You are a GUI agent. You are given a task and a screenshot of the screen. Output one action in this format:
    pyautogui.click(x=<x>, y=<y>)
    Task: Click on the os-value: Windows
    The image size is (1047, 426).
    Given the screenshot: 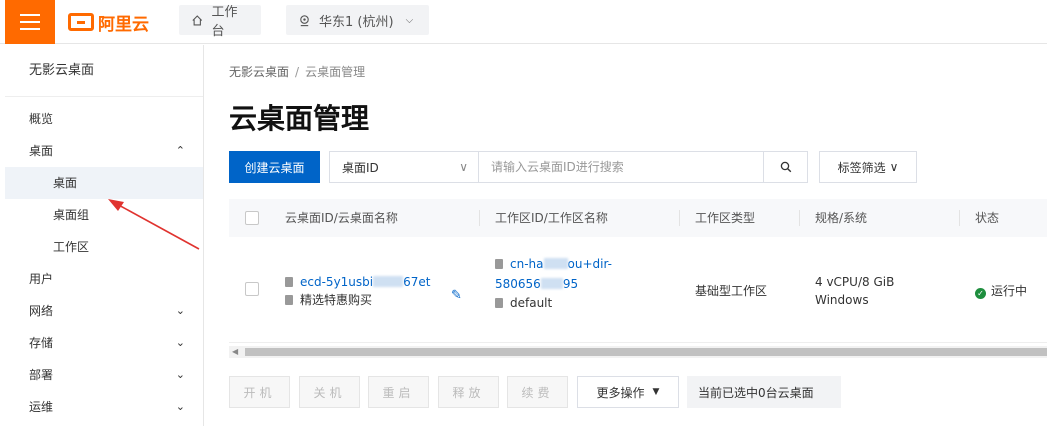 What is the action you would take?
    pyautogui.click(x=842, y=300)
    